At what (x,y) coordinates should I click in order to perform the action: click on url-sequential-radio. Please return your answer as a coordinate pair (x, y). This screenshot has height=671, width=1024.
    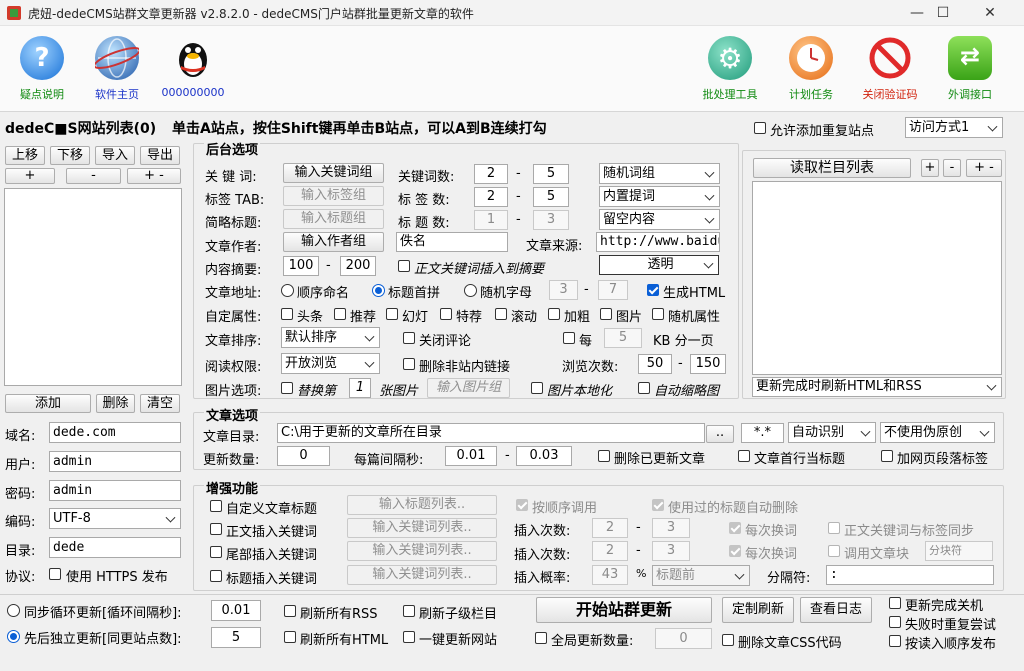
    Looking at the image, I should click on (287, 290).